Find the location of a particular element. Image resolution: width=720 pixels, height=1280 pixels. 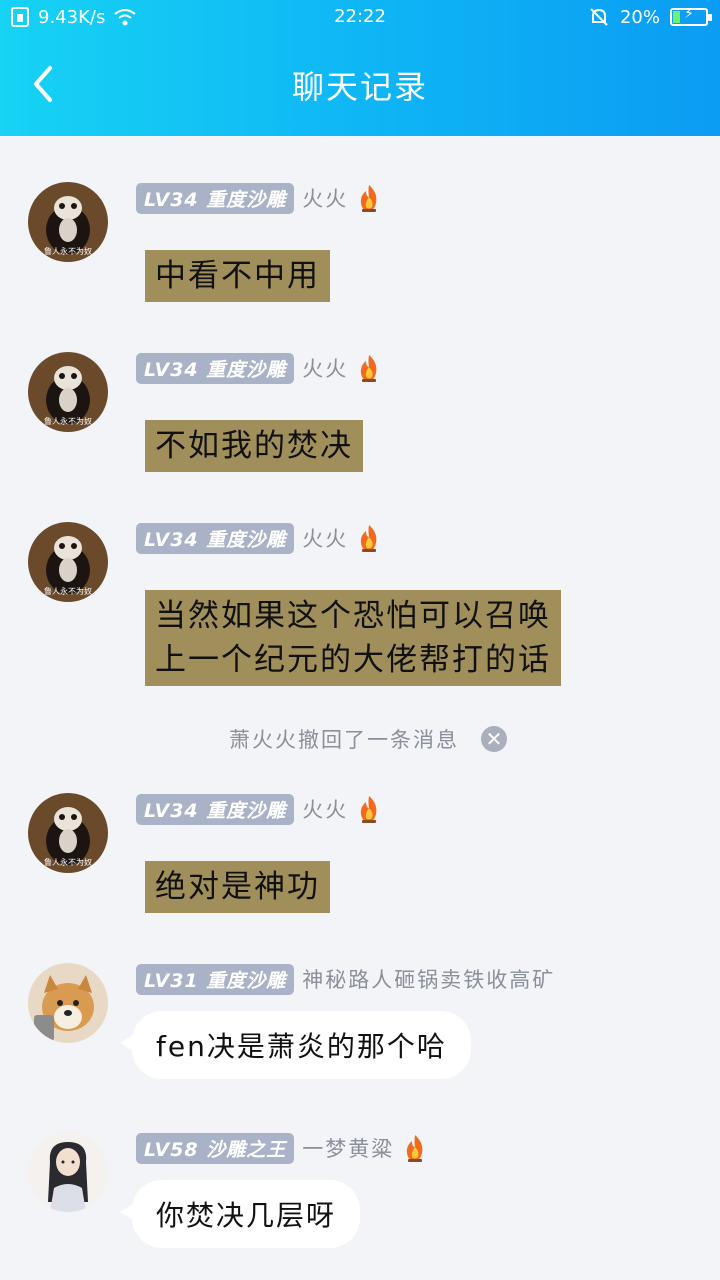

image-message: 绝对是神功 is located at coordinates (237, 887).